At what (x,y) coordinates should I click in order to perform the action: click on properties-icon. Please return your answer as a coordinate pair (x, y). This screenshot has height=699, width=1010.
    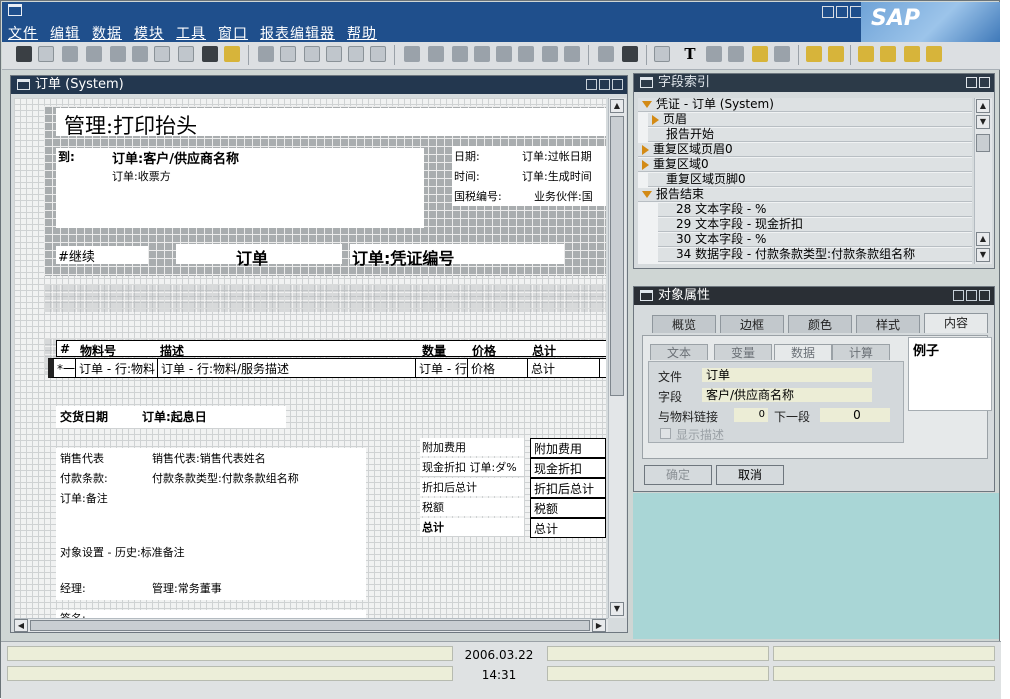
    Looking at the image, I should click on (630, 54).